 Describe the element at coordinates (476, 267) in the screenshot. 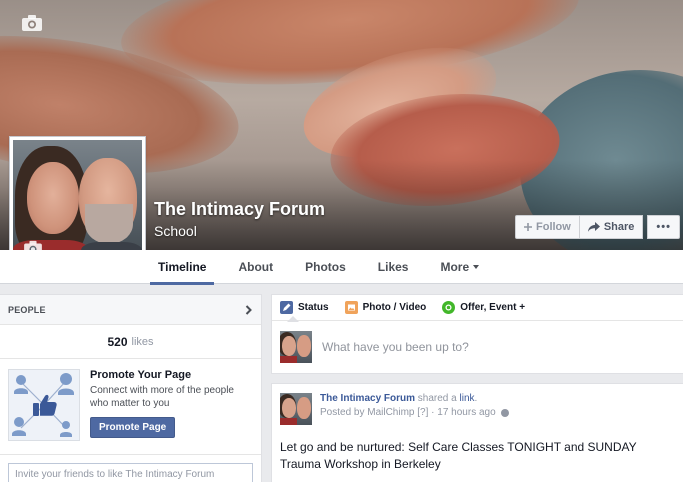

I see `caret-down-icon` at that location.